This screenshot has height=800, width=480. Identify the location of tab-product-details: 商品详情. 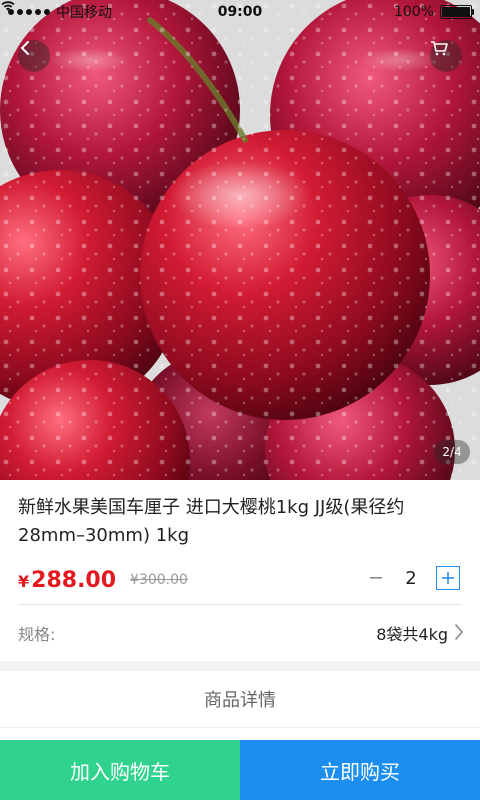
(240, 699).